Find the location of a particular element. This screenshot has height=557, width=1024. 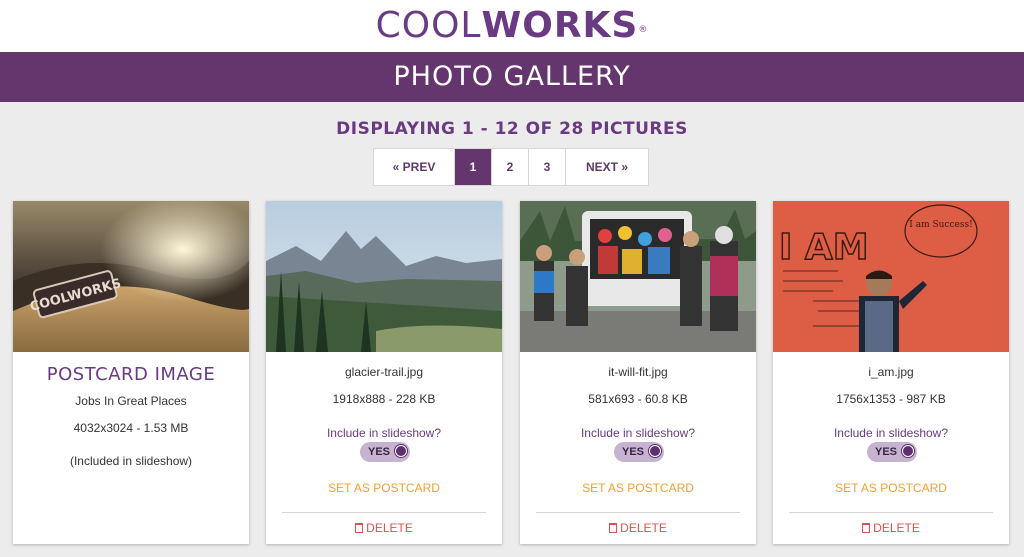

postcard-title: POSTCARD IMAGE is located at coordinates (131, 374).